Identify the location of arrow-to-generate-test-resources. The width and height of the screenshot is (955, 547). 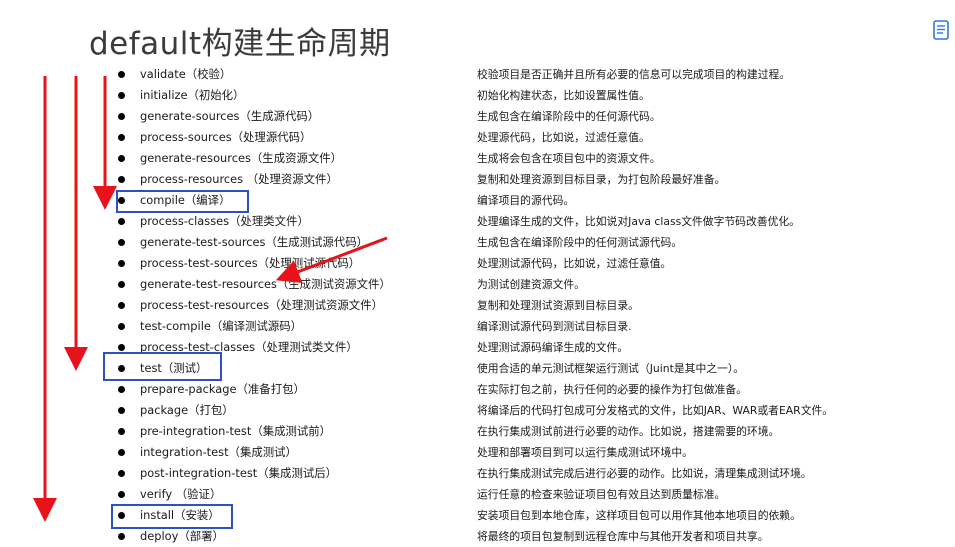
(331, 259).